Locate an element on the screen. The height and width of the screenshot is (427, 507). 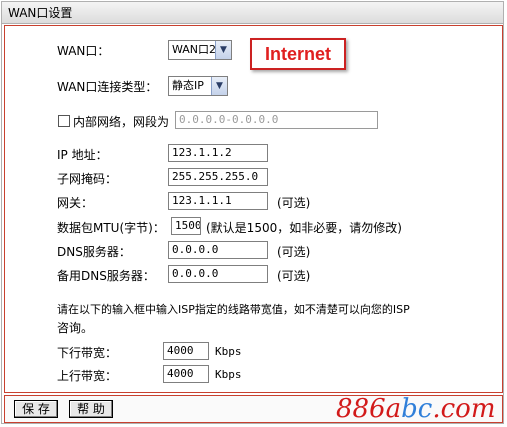
mtu-hint: (默认是1500，如非必要，请勿修改) is located at coordinates (304, 228).